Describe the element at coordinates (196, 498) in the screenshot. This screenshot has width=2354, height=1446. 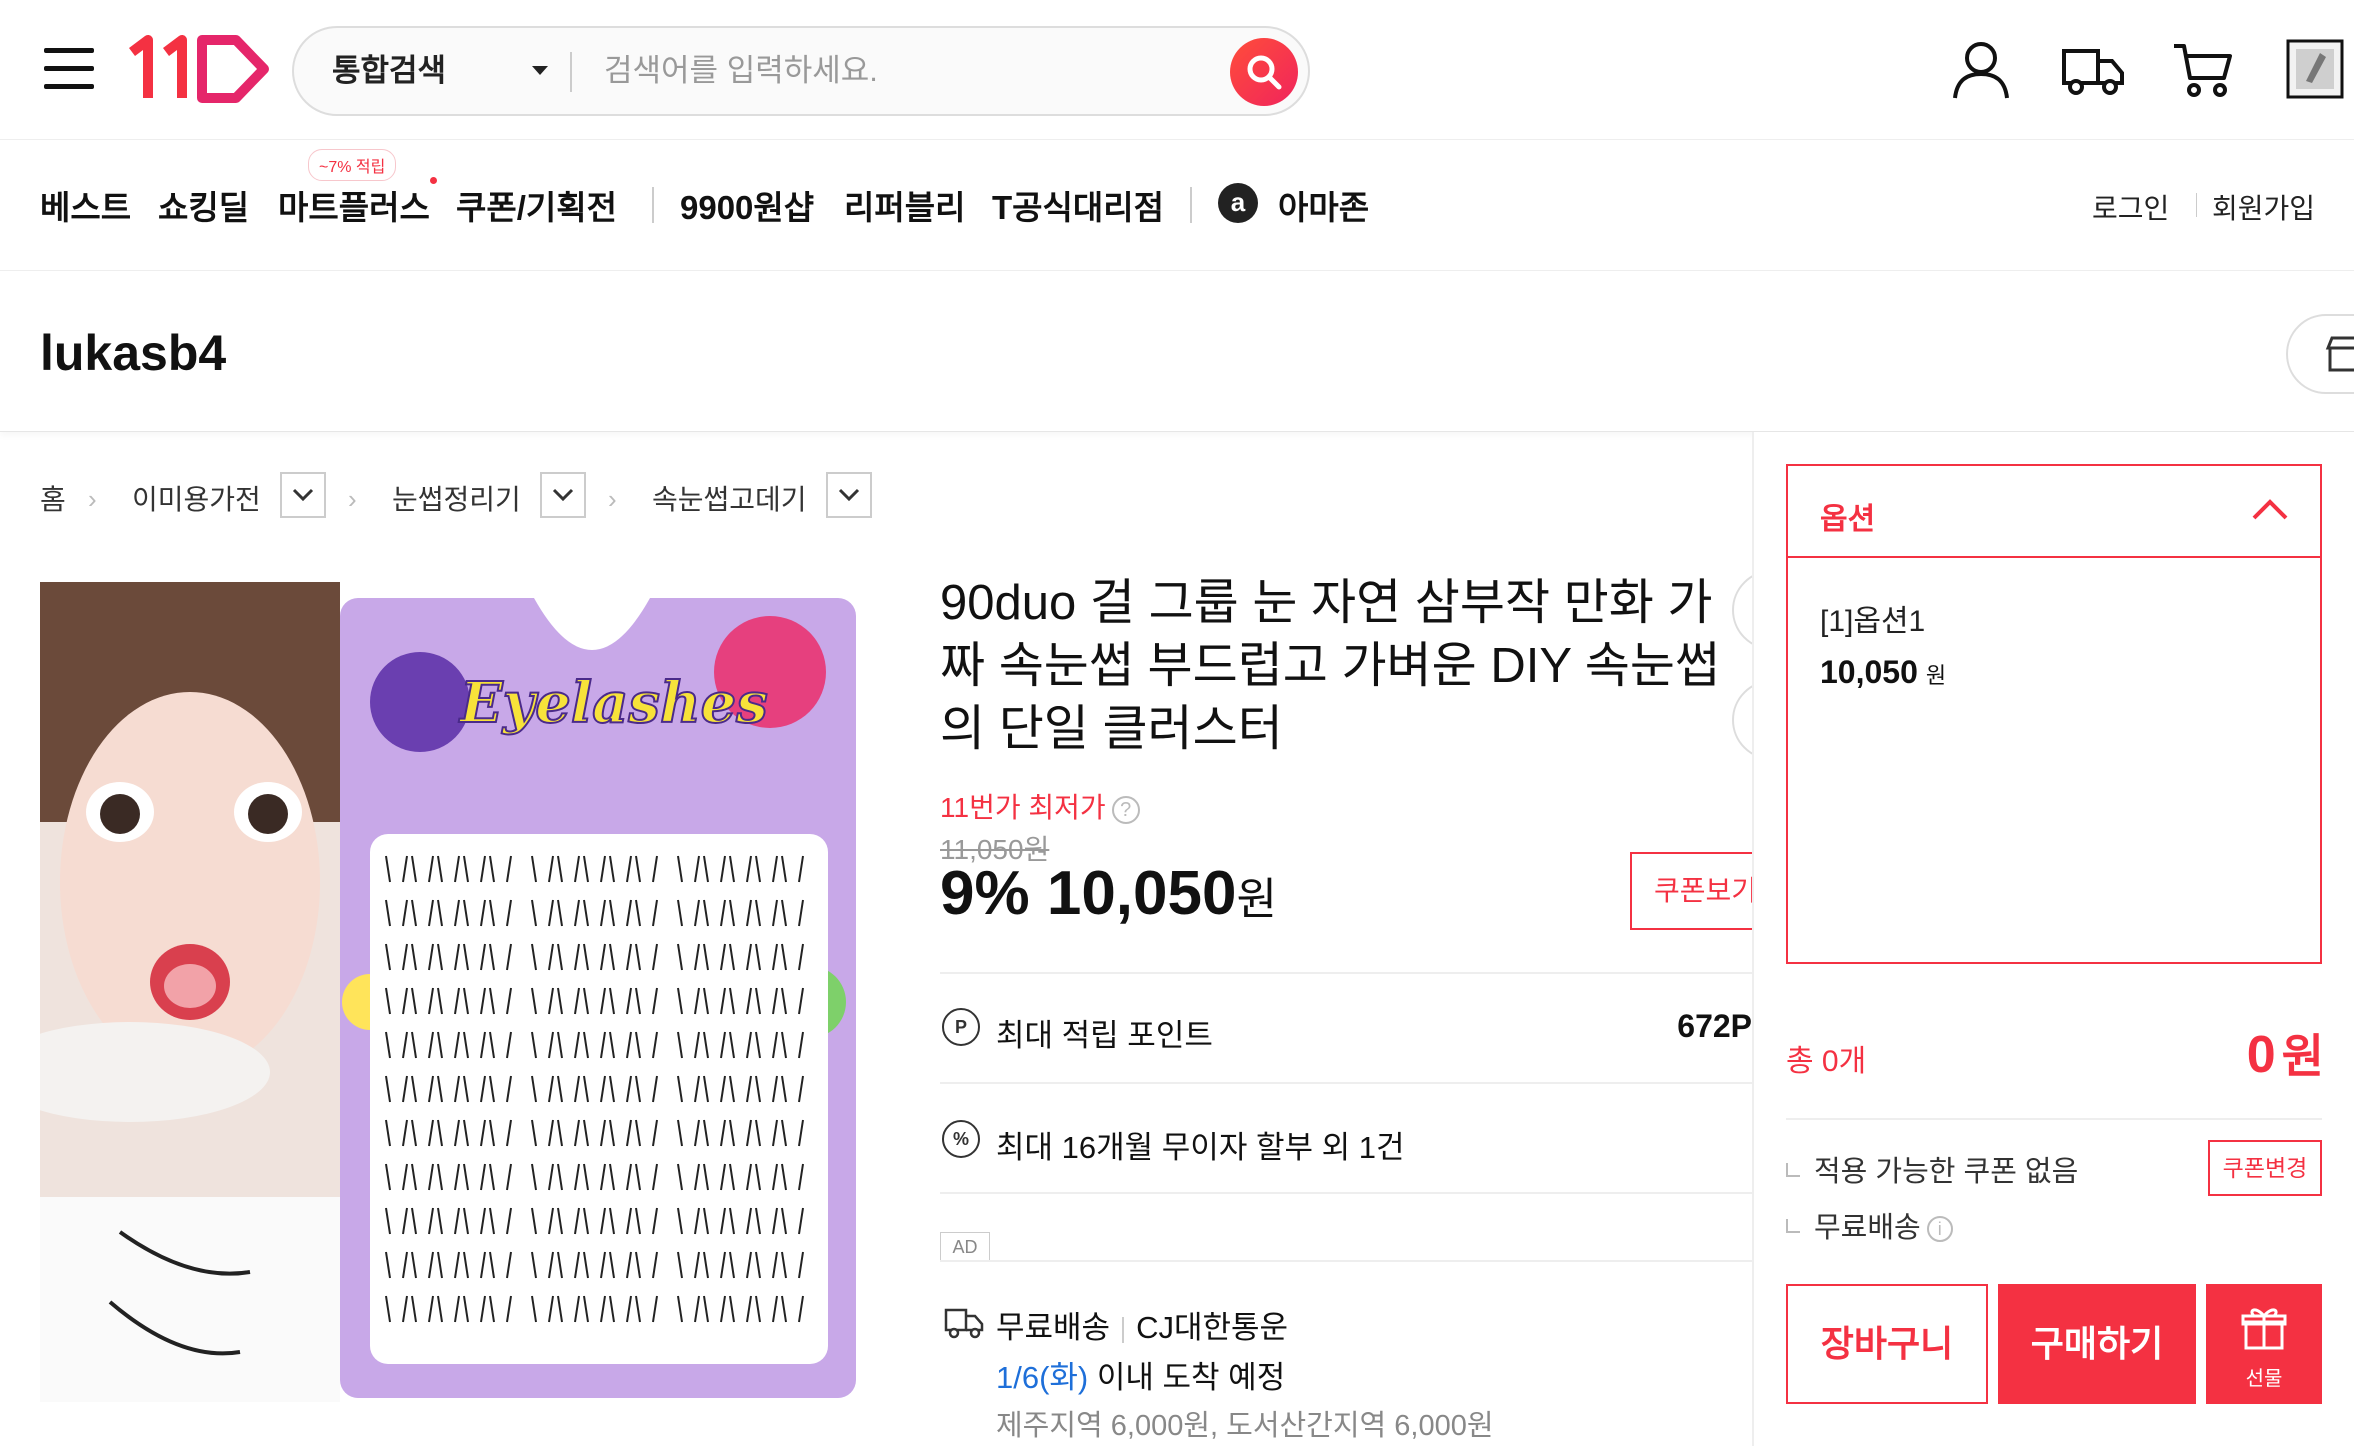
I see `breadcrumb-category-1: 이미용가전` at that location.